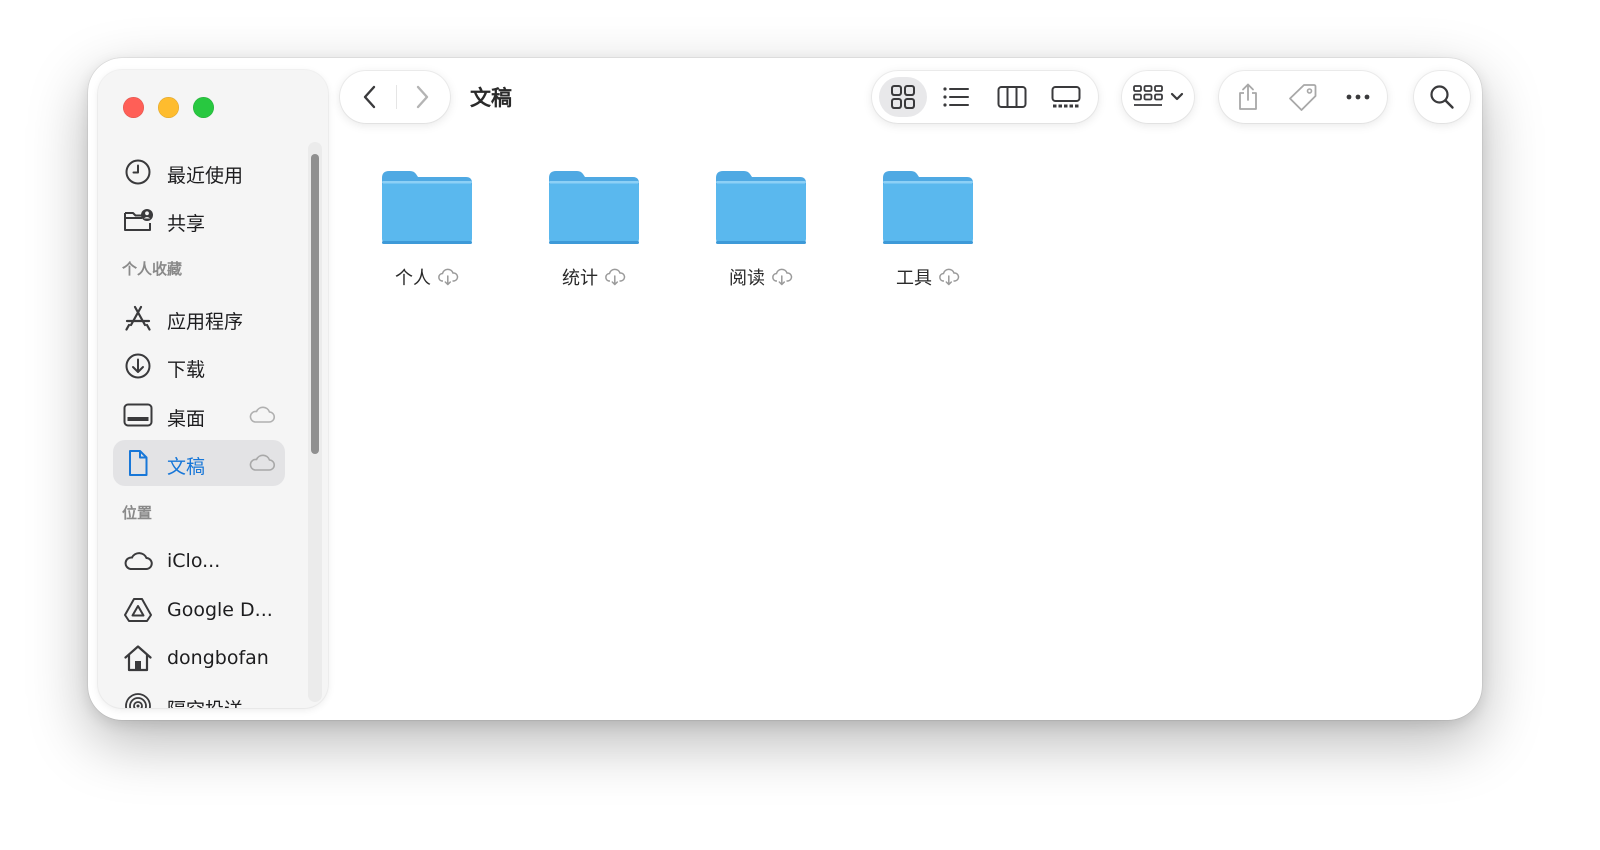 The height and width of the screenshot is (850, 1600). What do you see at coordinates (205, 176) in the screenshot?
I see `sidebar-item-label: 最近使用` at bounding box center [205, 176].